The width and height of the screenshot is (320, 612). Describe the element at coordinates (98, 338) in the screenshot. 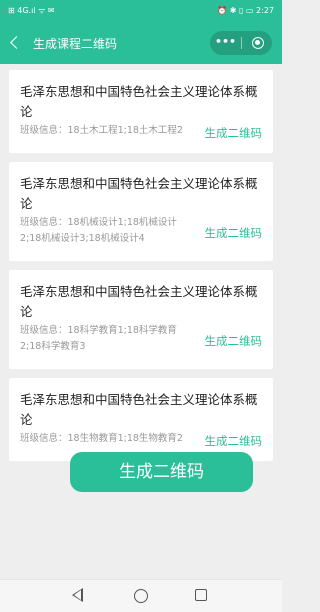

I see `class-info: 班级信息：18科学教育1;18科学教育2;18科学教育3` at that location.